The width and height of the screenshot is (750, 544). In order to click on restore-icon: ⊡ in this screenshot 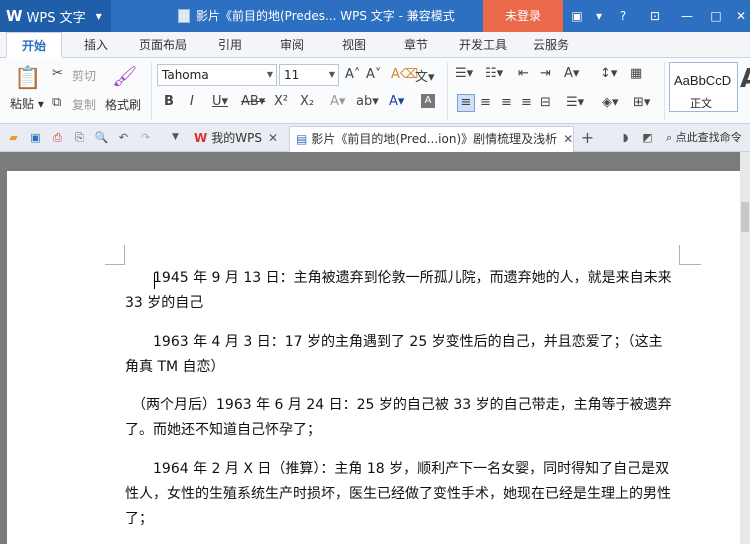, I will do `click(655, 16)`.